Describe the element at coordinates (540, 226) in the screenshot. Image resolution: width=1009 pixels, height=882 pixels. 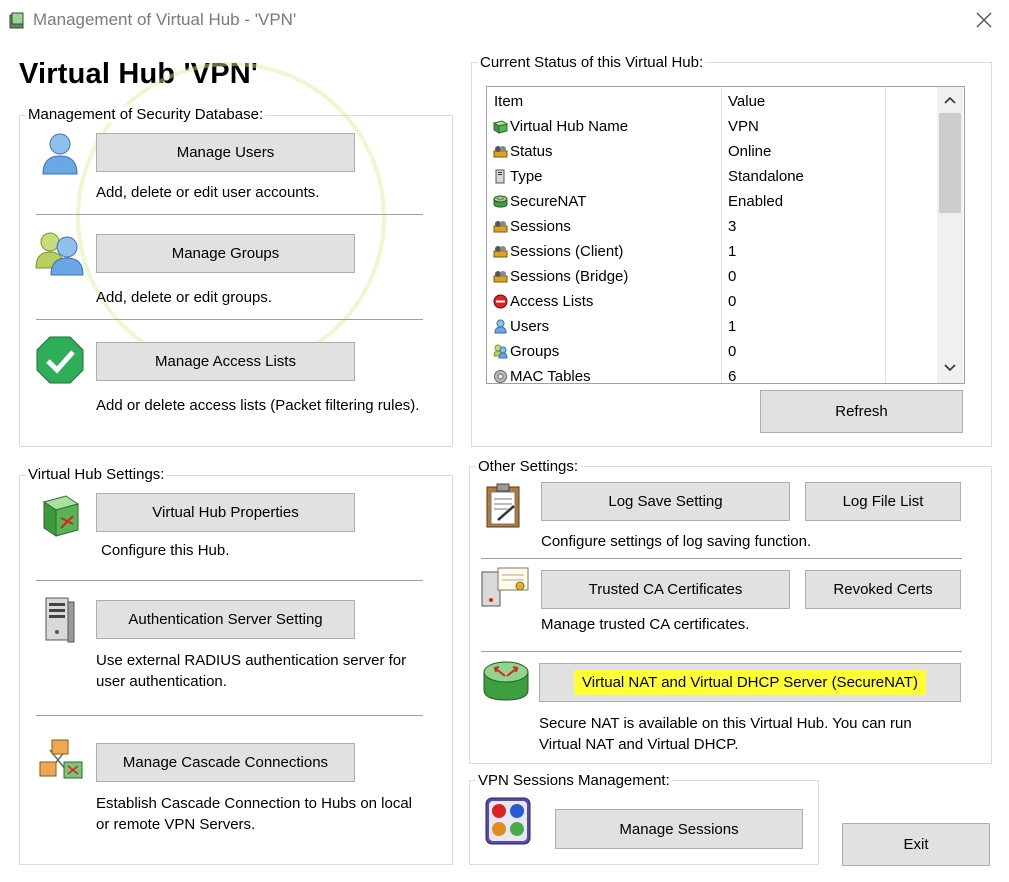
I see `status-row-label: Sessions` at that location.